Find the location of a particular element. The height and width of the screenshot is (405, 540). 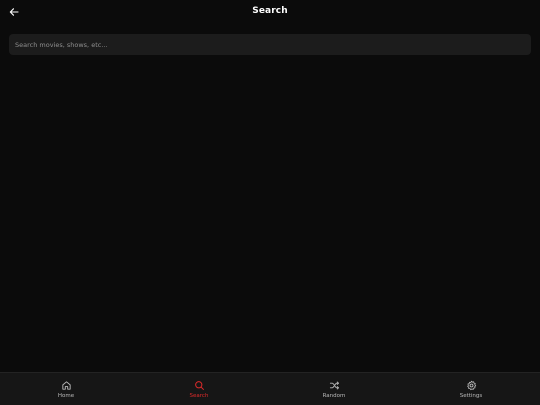

page-title: Search is located at coordinates (270, 11).